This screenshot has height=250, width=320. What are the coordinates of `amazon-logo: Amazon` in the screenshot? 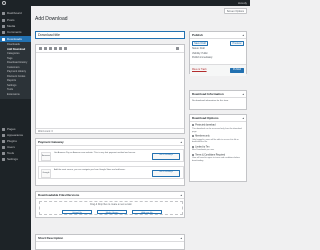 It's located at (46, 156).